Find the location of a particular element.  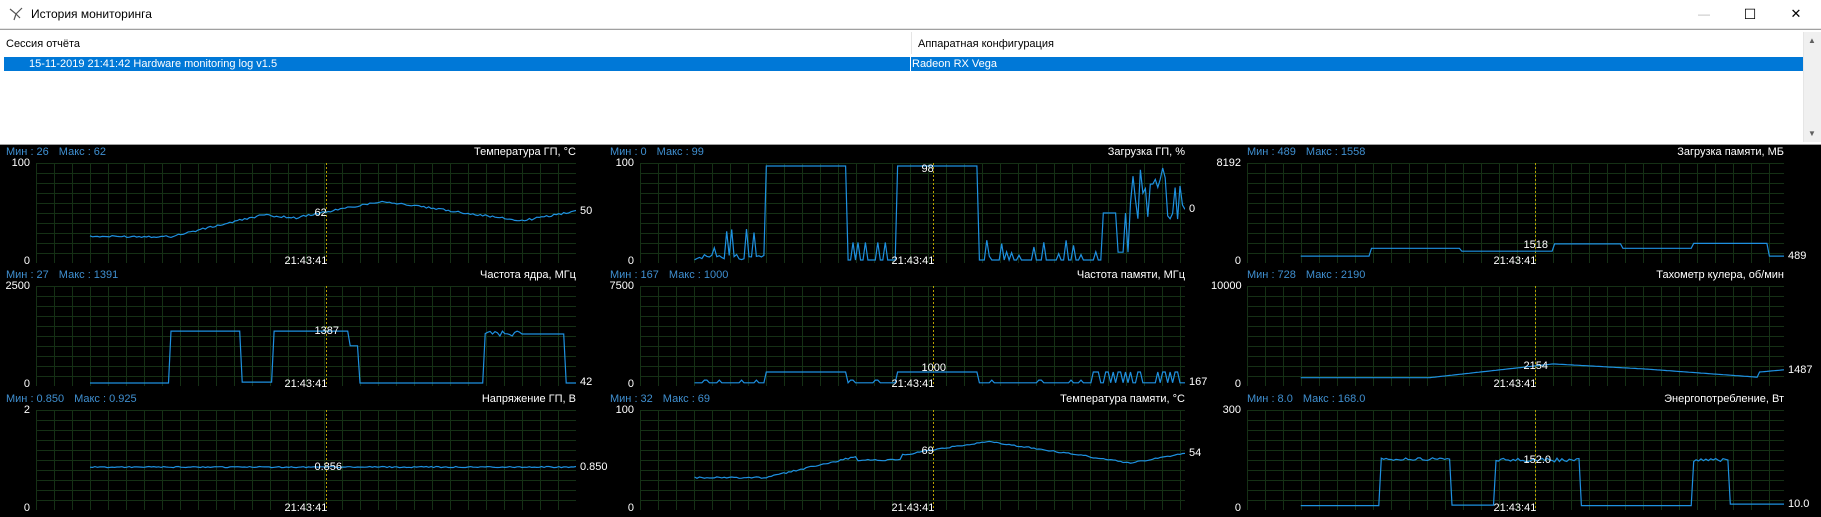

close-icon: ✕ is located at coordinates (1796, 13).